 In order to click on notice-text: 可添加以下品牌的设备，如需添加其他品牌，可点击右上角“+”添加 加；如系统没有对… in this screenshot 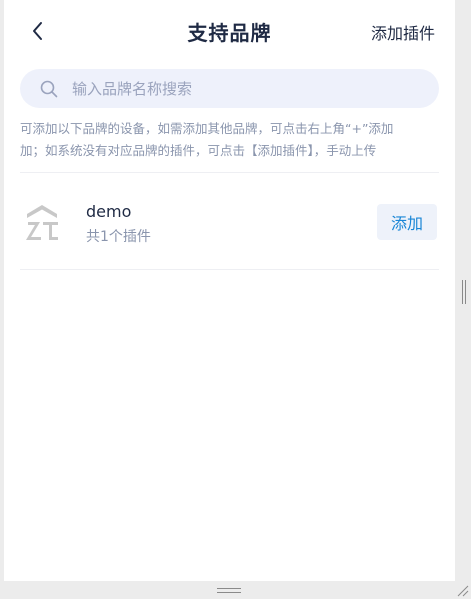, I will do `click(229, 140)`.